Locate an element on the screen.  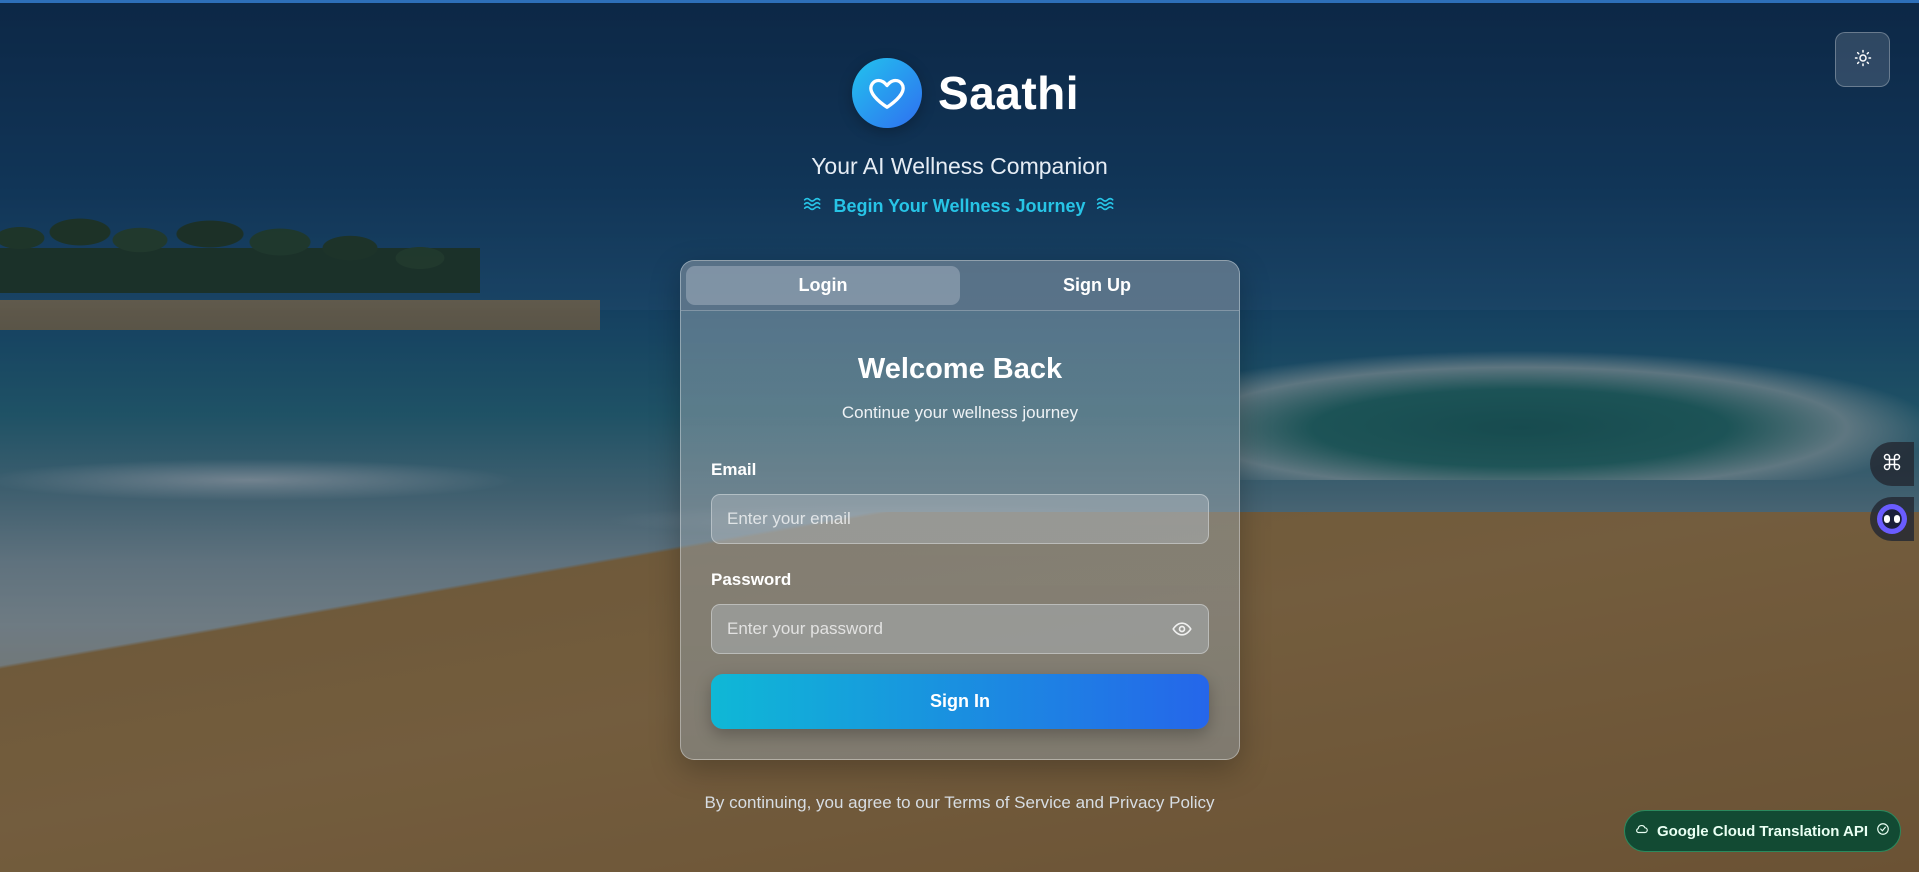
tab-login: Login is located at coordinates (823, 285).